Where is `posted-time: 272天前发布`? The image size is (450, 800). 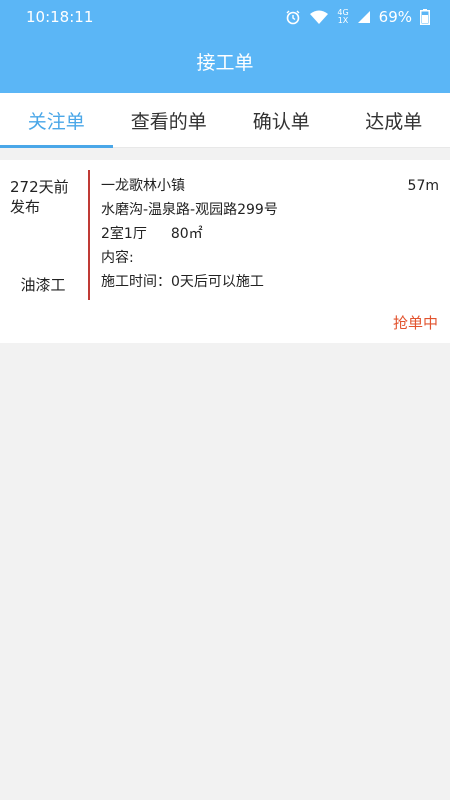 posted-time: 272天前发布 is located at coordinates (39, 197).